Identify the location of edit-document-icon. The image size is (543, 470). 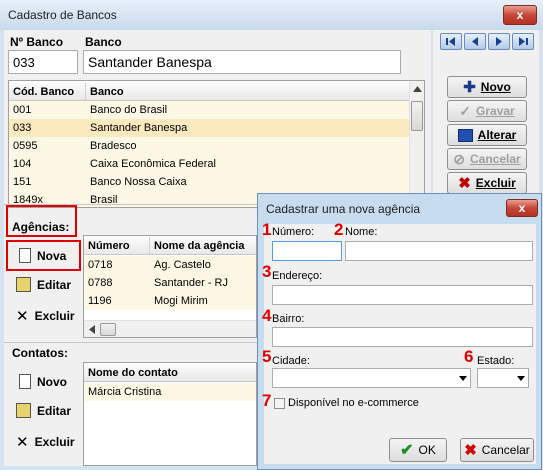
(23, 284).